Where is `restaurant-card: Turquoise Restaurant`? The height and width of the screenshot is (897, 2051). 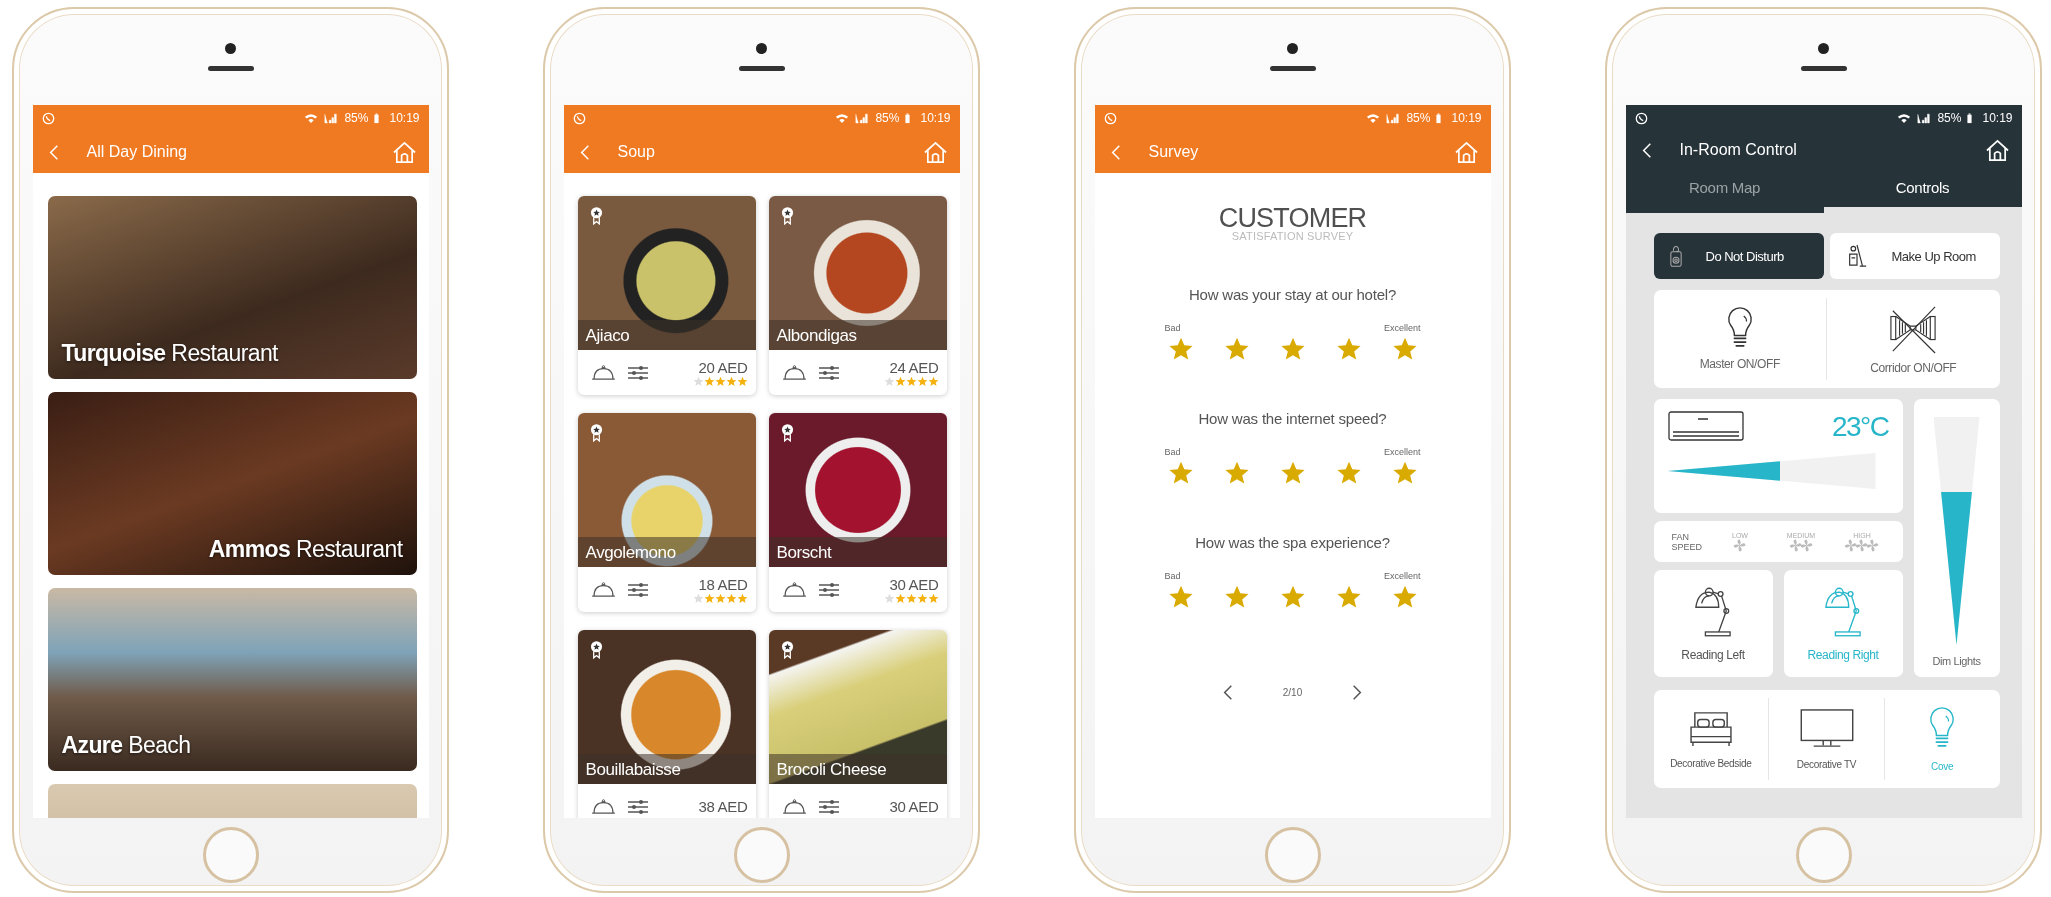
restaurant-card: Turquoise Restaurant is located at coordinates (232, 287).